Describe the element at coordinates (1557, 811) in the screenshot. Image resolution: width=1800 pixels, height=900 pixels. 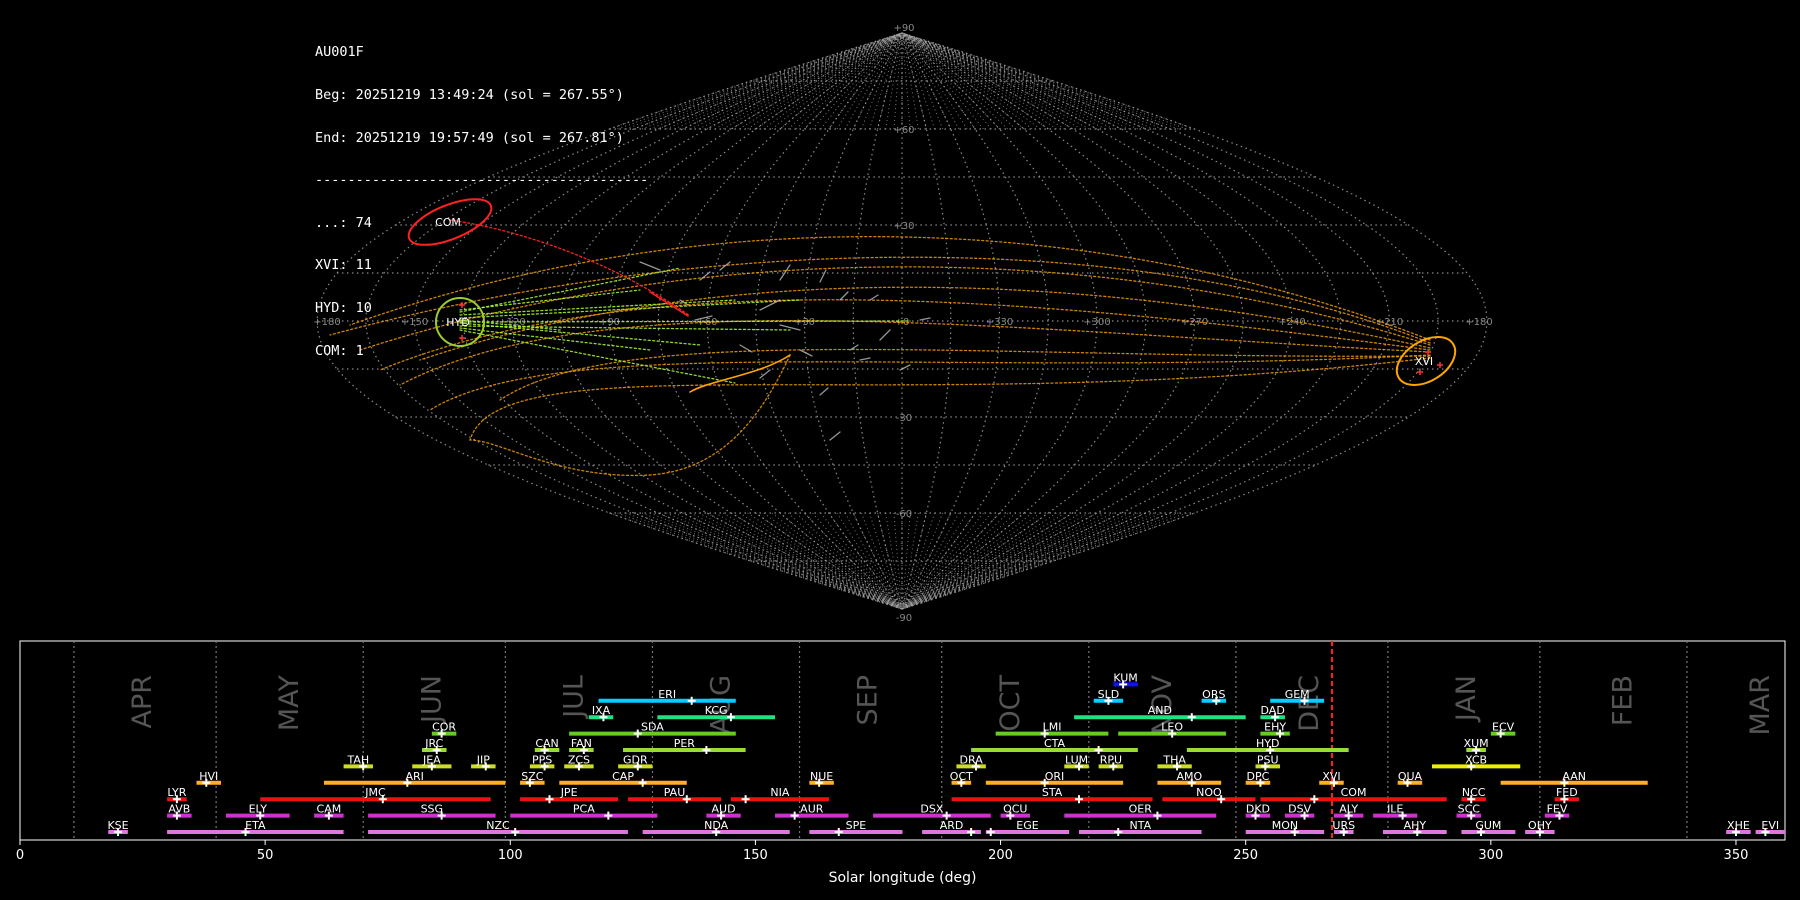
I see `shower-fev: FEV` at that location.